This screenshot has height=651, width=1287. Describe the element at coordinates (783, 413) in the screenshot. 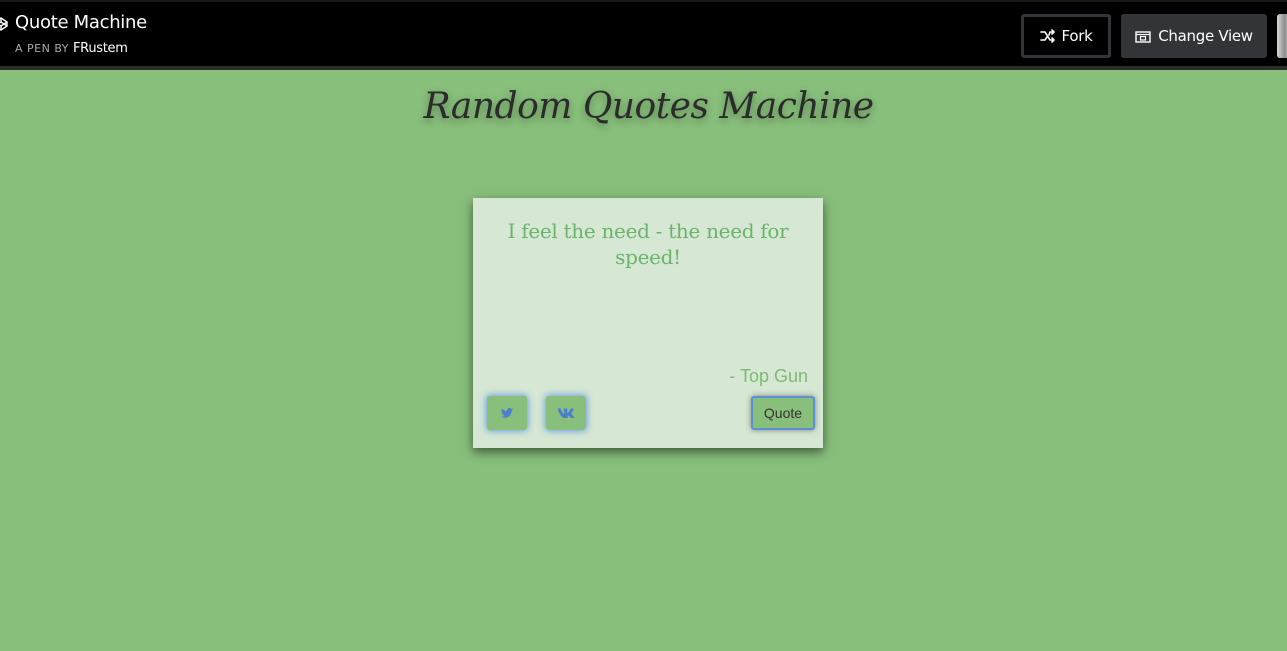

I see `new-quote-button: Quote` at that location.